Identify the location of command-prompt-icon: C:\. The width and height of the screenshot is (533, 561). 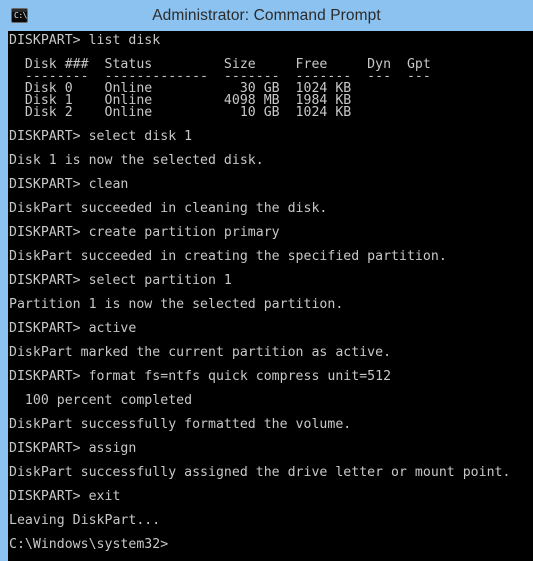
(19, 15).